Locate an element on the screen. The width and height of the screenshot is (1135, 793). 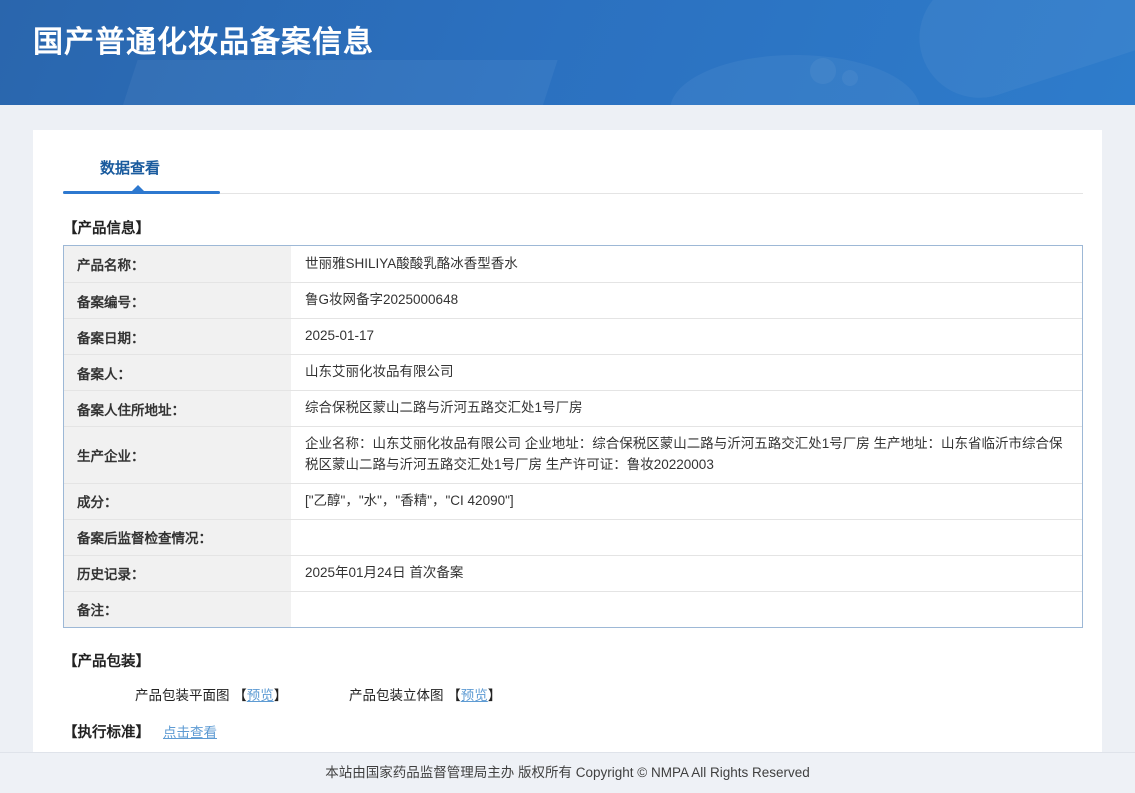
packaging-flat-label: 产品包装平面图 is located at coordinates (184, 695).